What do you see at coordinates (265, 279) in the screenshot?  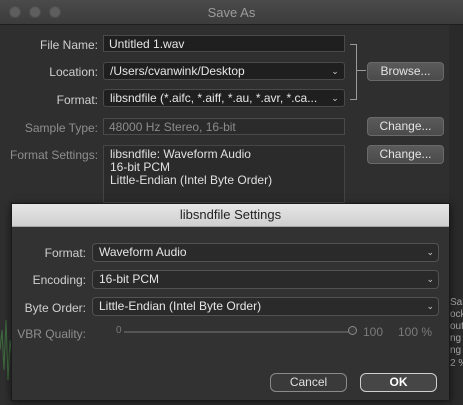 I see `encoding-select: 16-bit PCM ⌄` at bounding box center [265, 279].